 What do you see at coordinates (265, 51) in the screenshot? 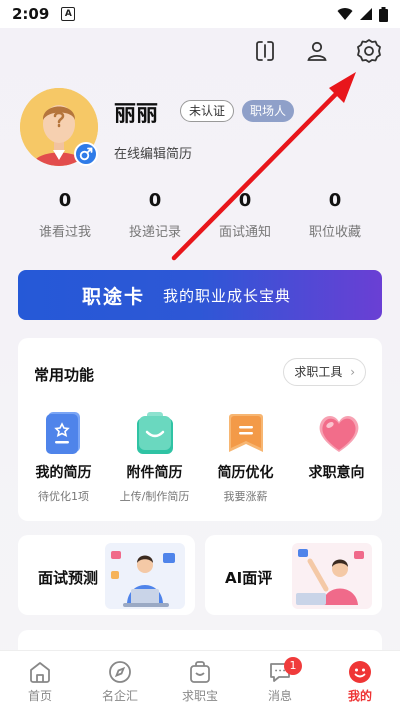
I see `scan-icon` at bounding box center [265, 51].